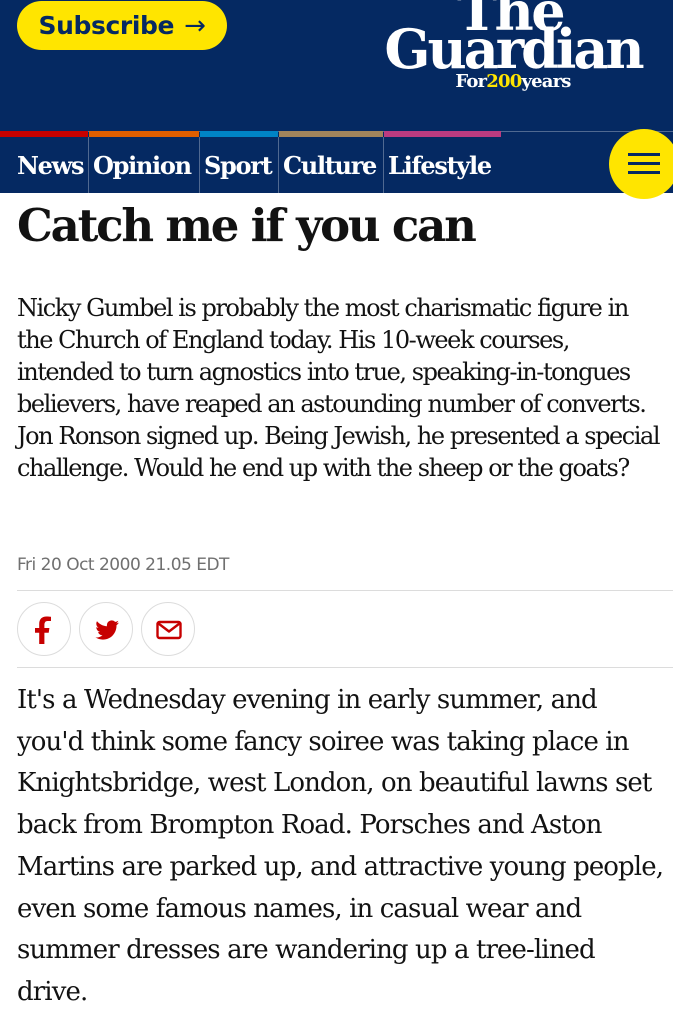  Describe the element at coordinates (546, 81) in the screenshot. I see `tagline-suffix: years` at that location.